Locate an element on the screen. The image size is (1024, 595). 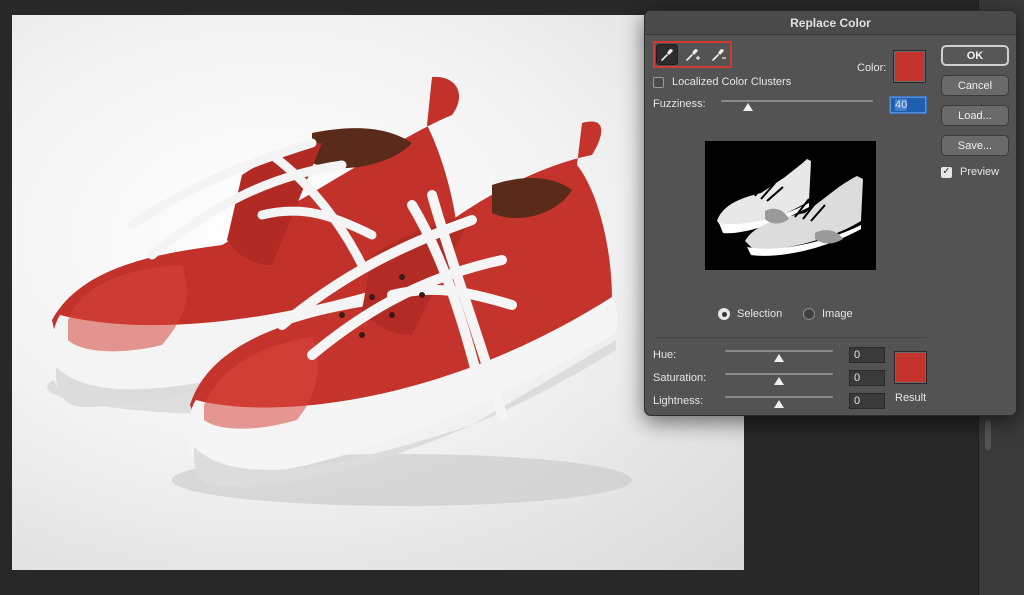
eyedropper-tool is located at coordinates (667, 54).